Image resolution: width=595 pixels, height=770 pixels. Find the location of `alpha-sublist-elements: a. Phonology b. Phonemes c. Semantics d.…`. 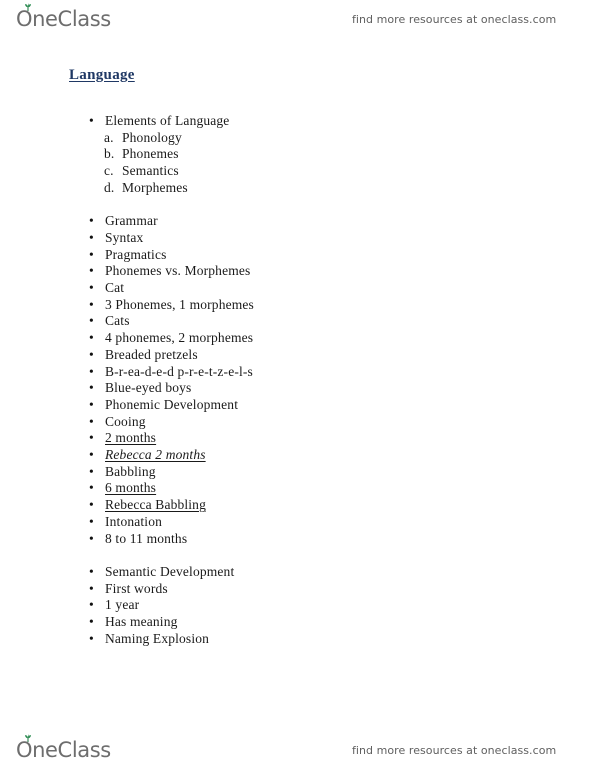

alpha-sublist-elements: a. Phonology b. Phonemes c. Semantics d.… is located at coordinates (297, 163).